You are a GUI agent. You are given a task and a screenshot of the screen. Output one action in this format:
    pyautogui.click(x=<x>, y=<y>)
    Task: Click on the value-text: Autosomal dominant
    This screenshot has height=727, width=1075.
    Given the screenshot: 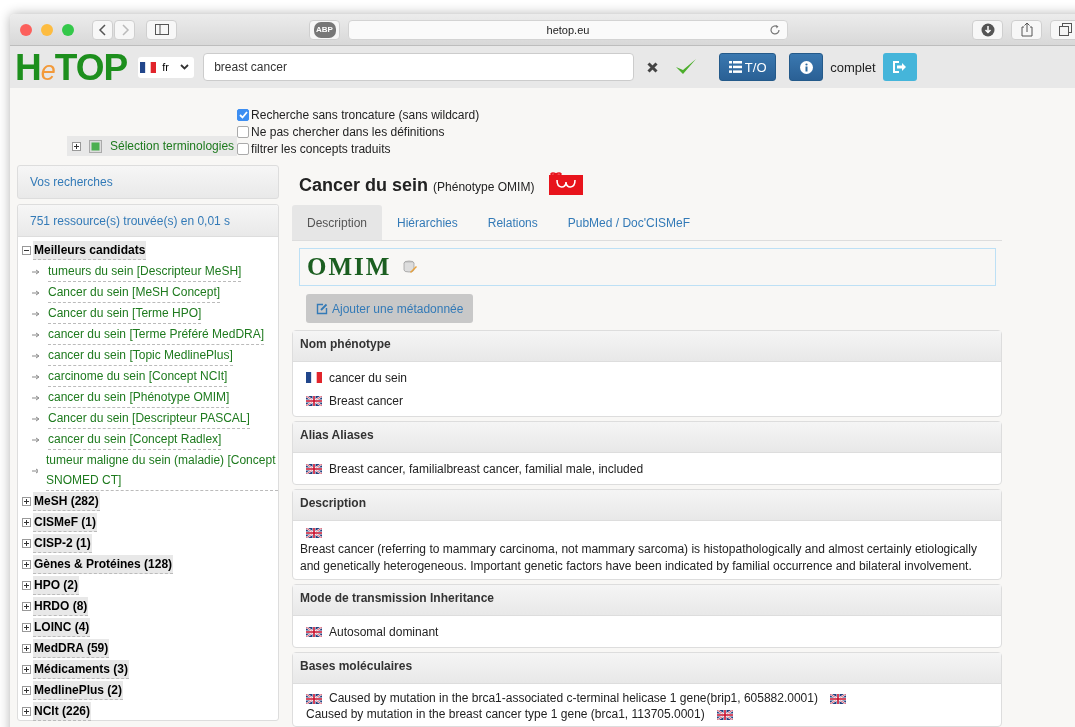 What is the action you would take?
    pyautogui.click(x=384, y=631)
    